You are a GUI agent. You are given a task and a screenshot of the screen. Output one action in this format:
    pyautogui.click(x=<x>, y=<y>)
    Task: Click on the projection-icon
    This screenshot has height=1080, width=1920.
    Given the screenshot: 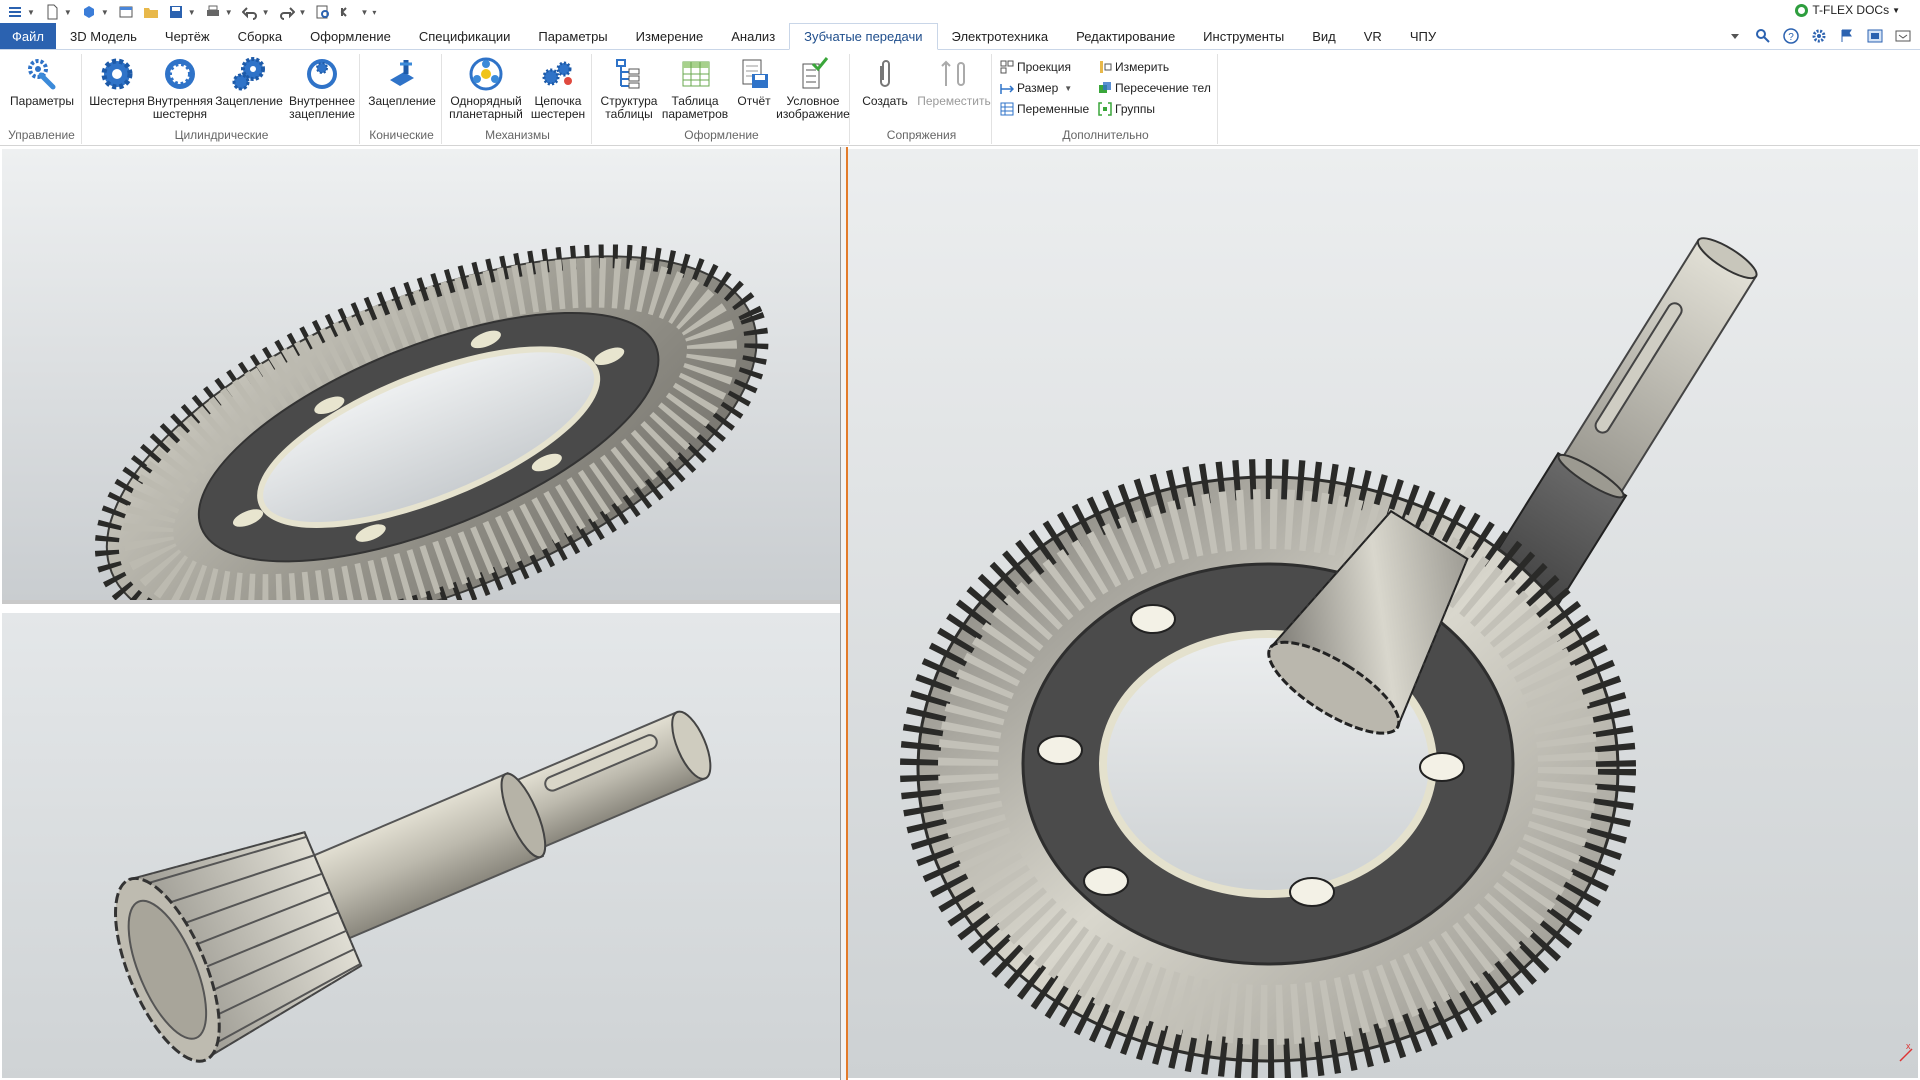 What is the action you would take?
    pyautogui.click(x=1007, y=67)
    